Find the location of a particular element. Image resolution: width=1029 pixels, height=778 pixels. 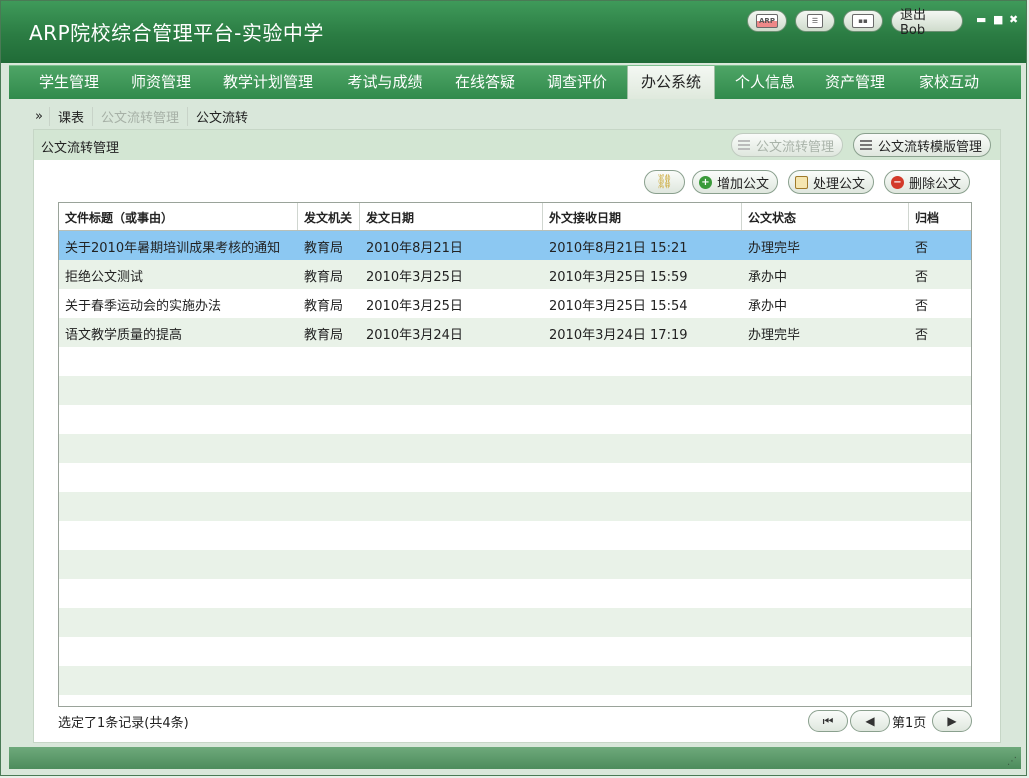

cell-issuer: 教育局 is located at coordinates (324, 335).